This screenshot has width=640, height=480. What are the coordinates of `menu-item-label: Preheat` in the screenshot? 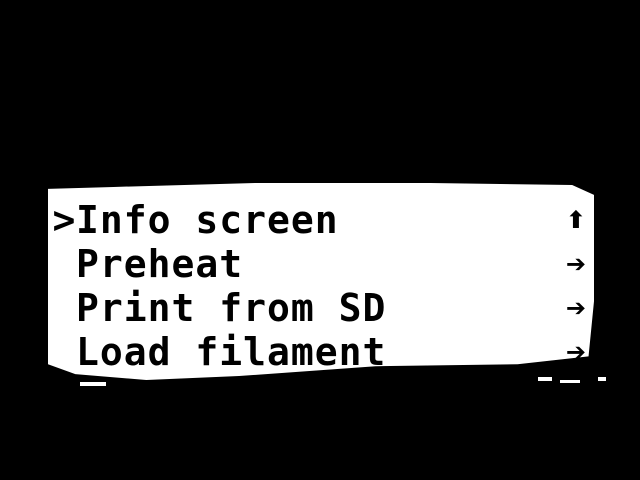 It's located at (160, 264).